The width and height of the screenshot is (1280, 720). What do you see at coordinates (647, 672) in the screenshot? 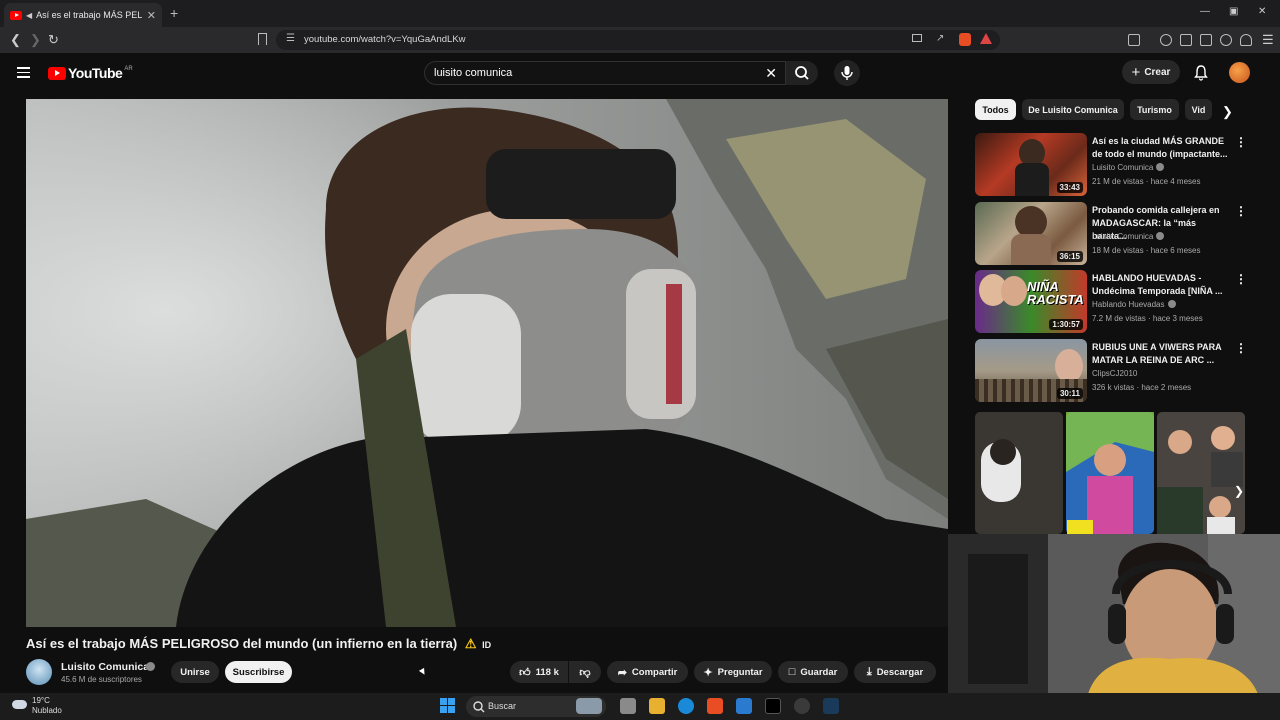
I see `share-button: ➦ Compartir` at bounding box center [647, 672].